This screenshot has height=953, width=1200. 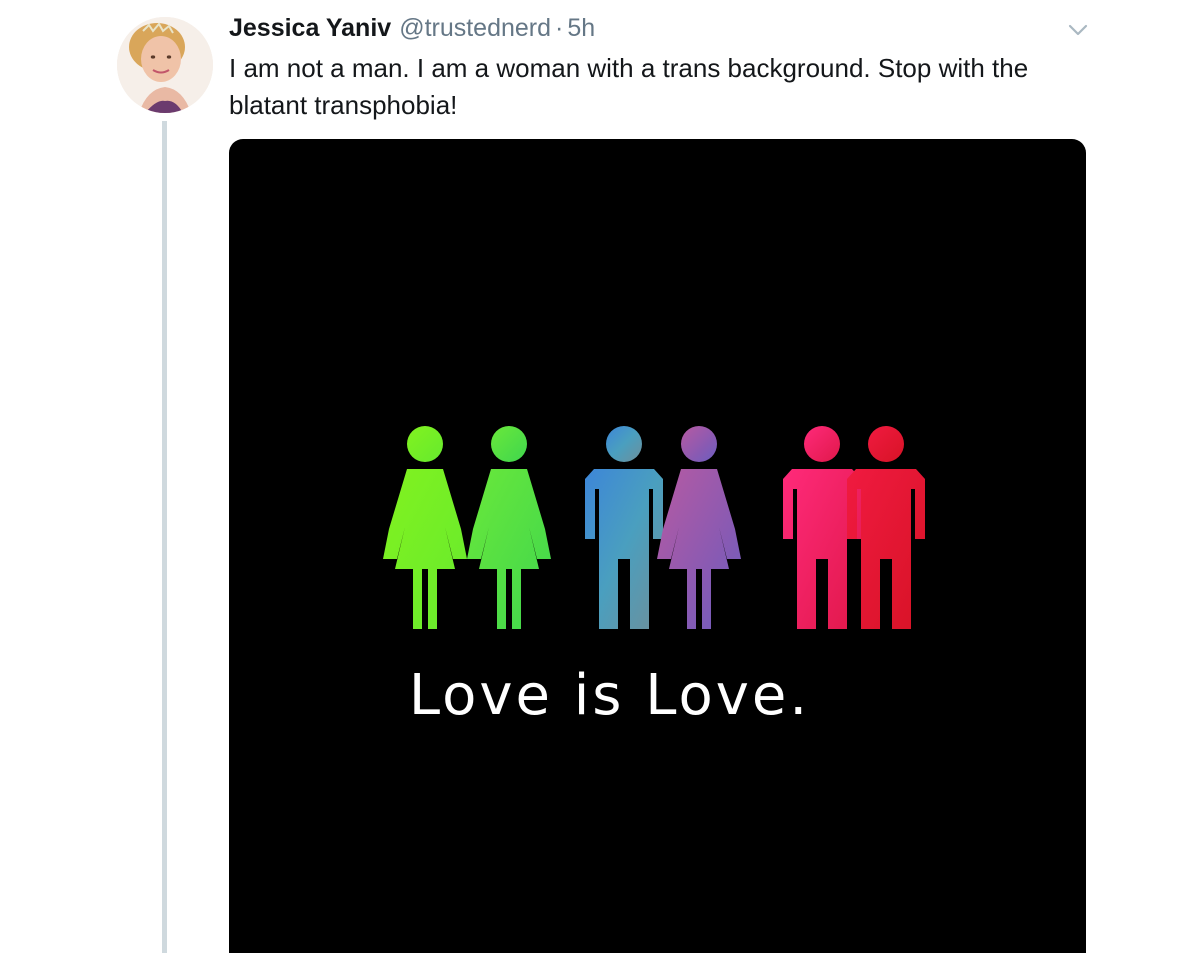 I want to click on woman-figure-green-2-icon, so click(x=509, y=527).